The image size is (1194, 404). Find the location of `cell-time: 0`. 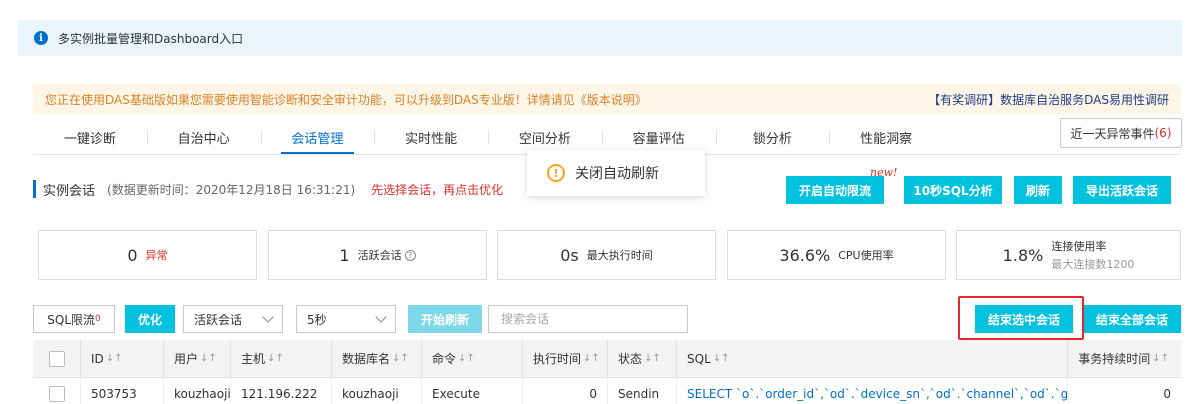

cell-time: 0 is located at coordinates (565, 391).